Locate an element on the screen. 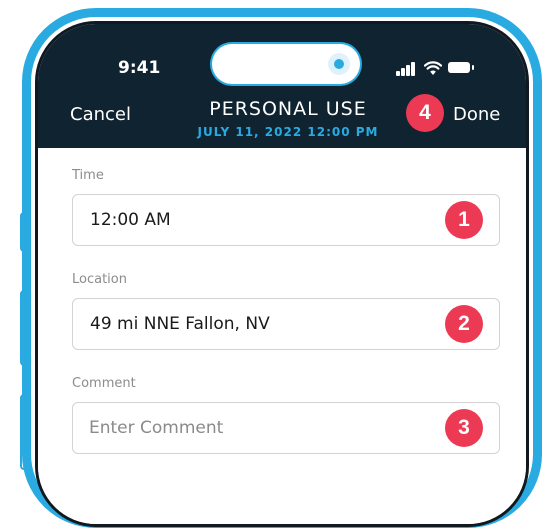 The image size is (546, 528). step-badge-comment: 3 is located at coordinates (464, 428).